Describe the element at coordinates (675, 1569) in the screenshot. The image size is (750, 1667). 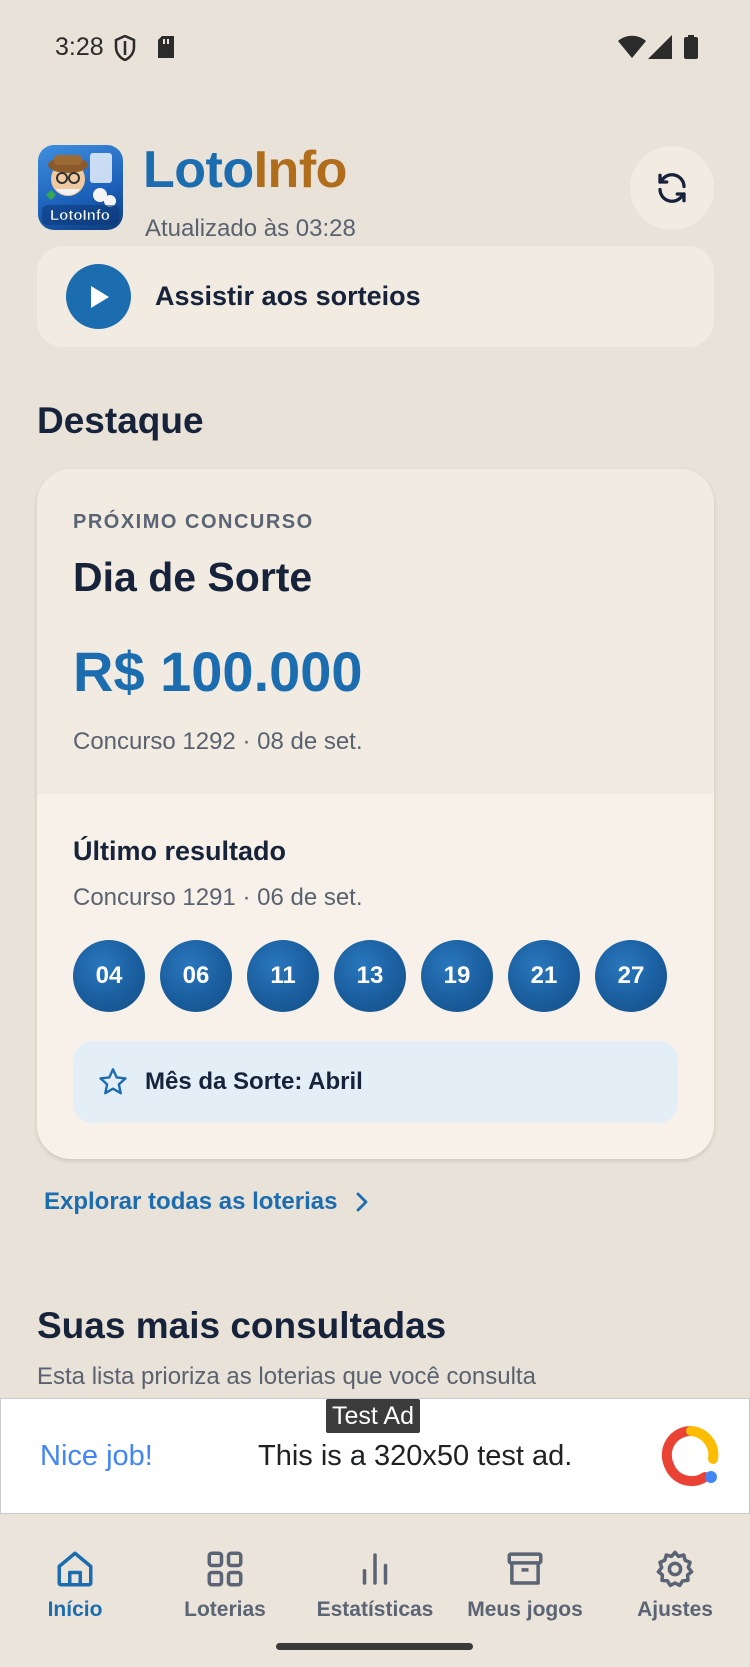
I see `gear-icon` at that location.